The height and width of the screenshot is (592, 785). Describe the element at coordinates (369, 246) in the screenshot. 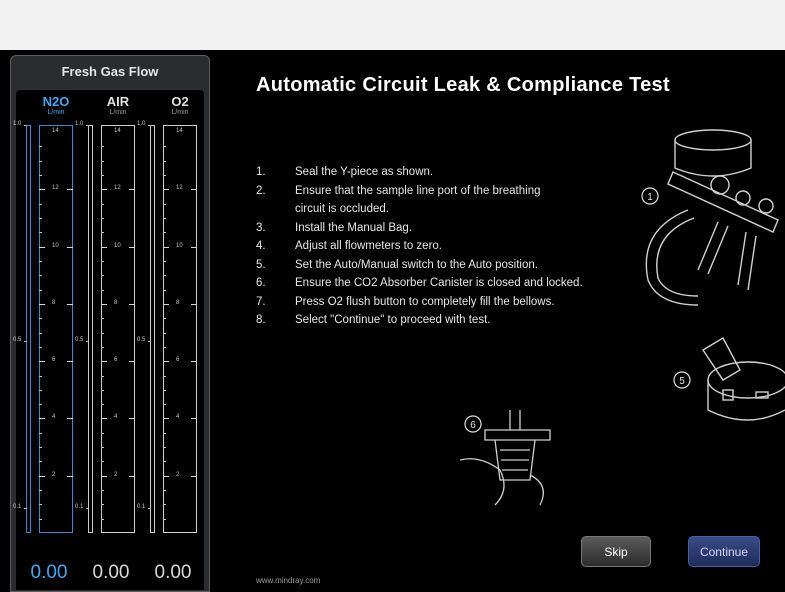

I see `step-text: Adjust all flowmeters to zero.` at that location.